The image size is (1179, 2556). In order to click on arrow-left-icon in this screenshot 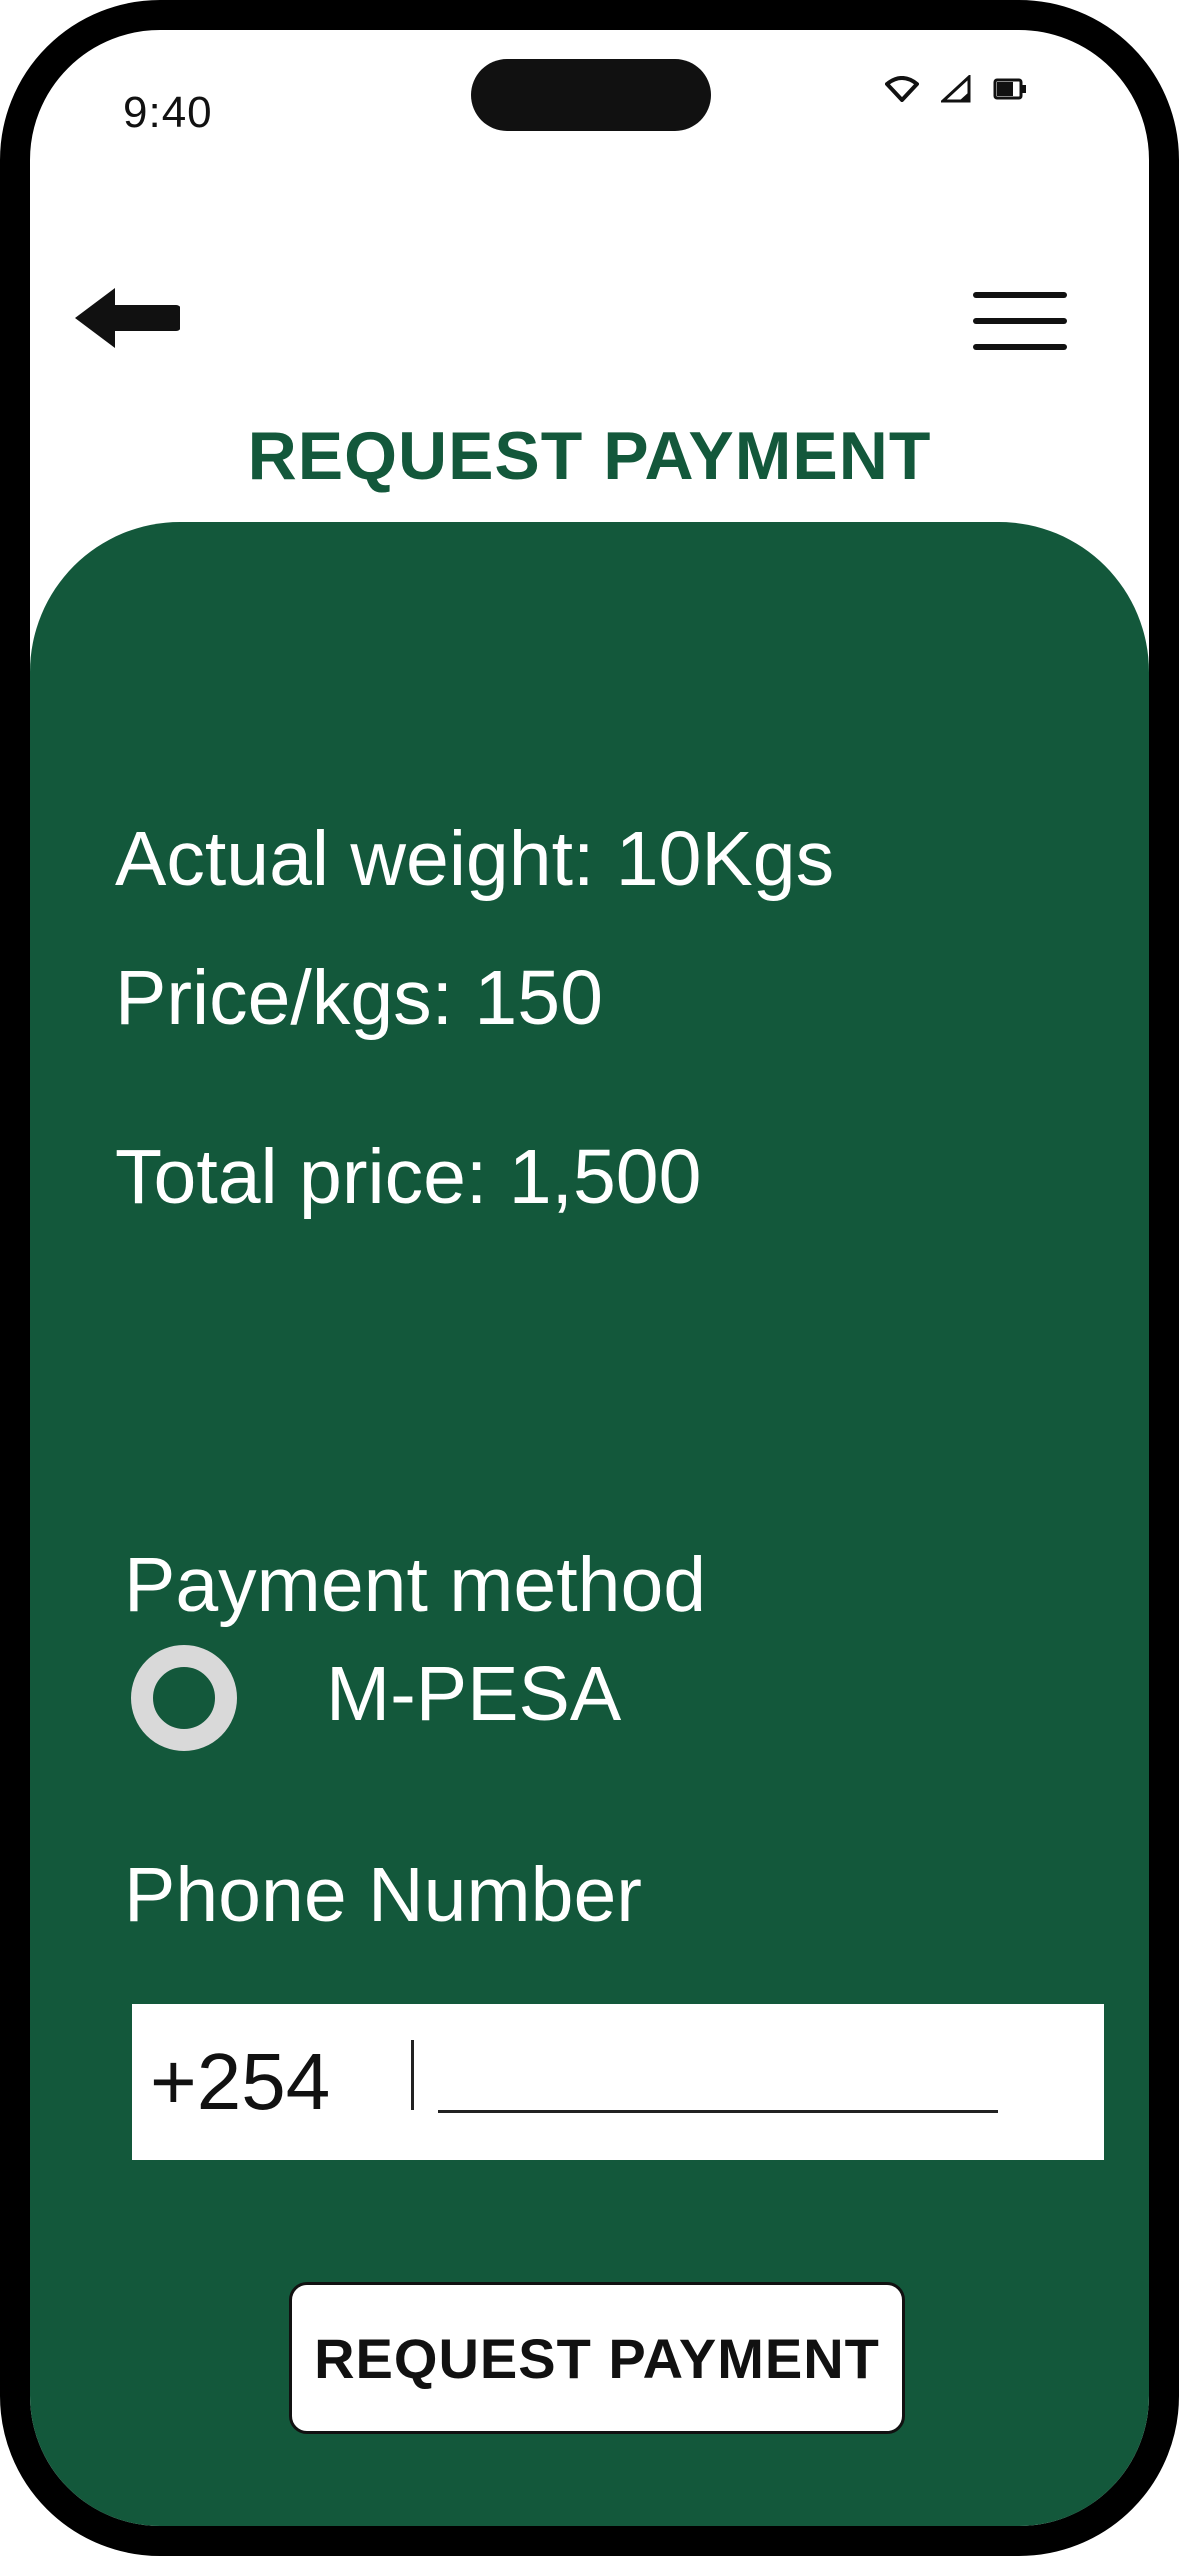, I will do `click(126, 335)`.